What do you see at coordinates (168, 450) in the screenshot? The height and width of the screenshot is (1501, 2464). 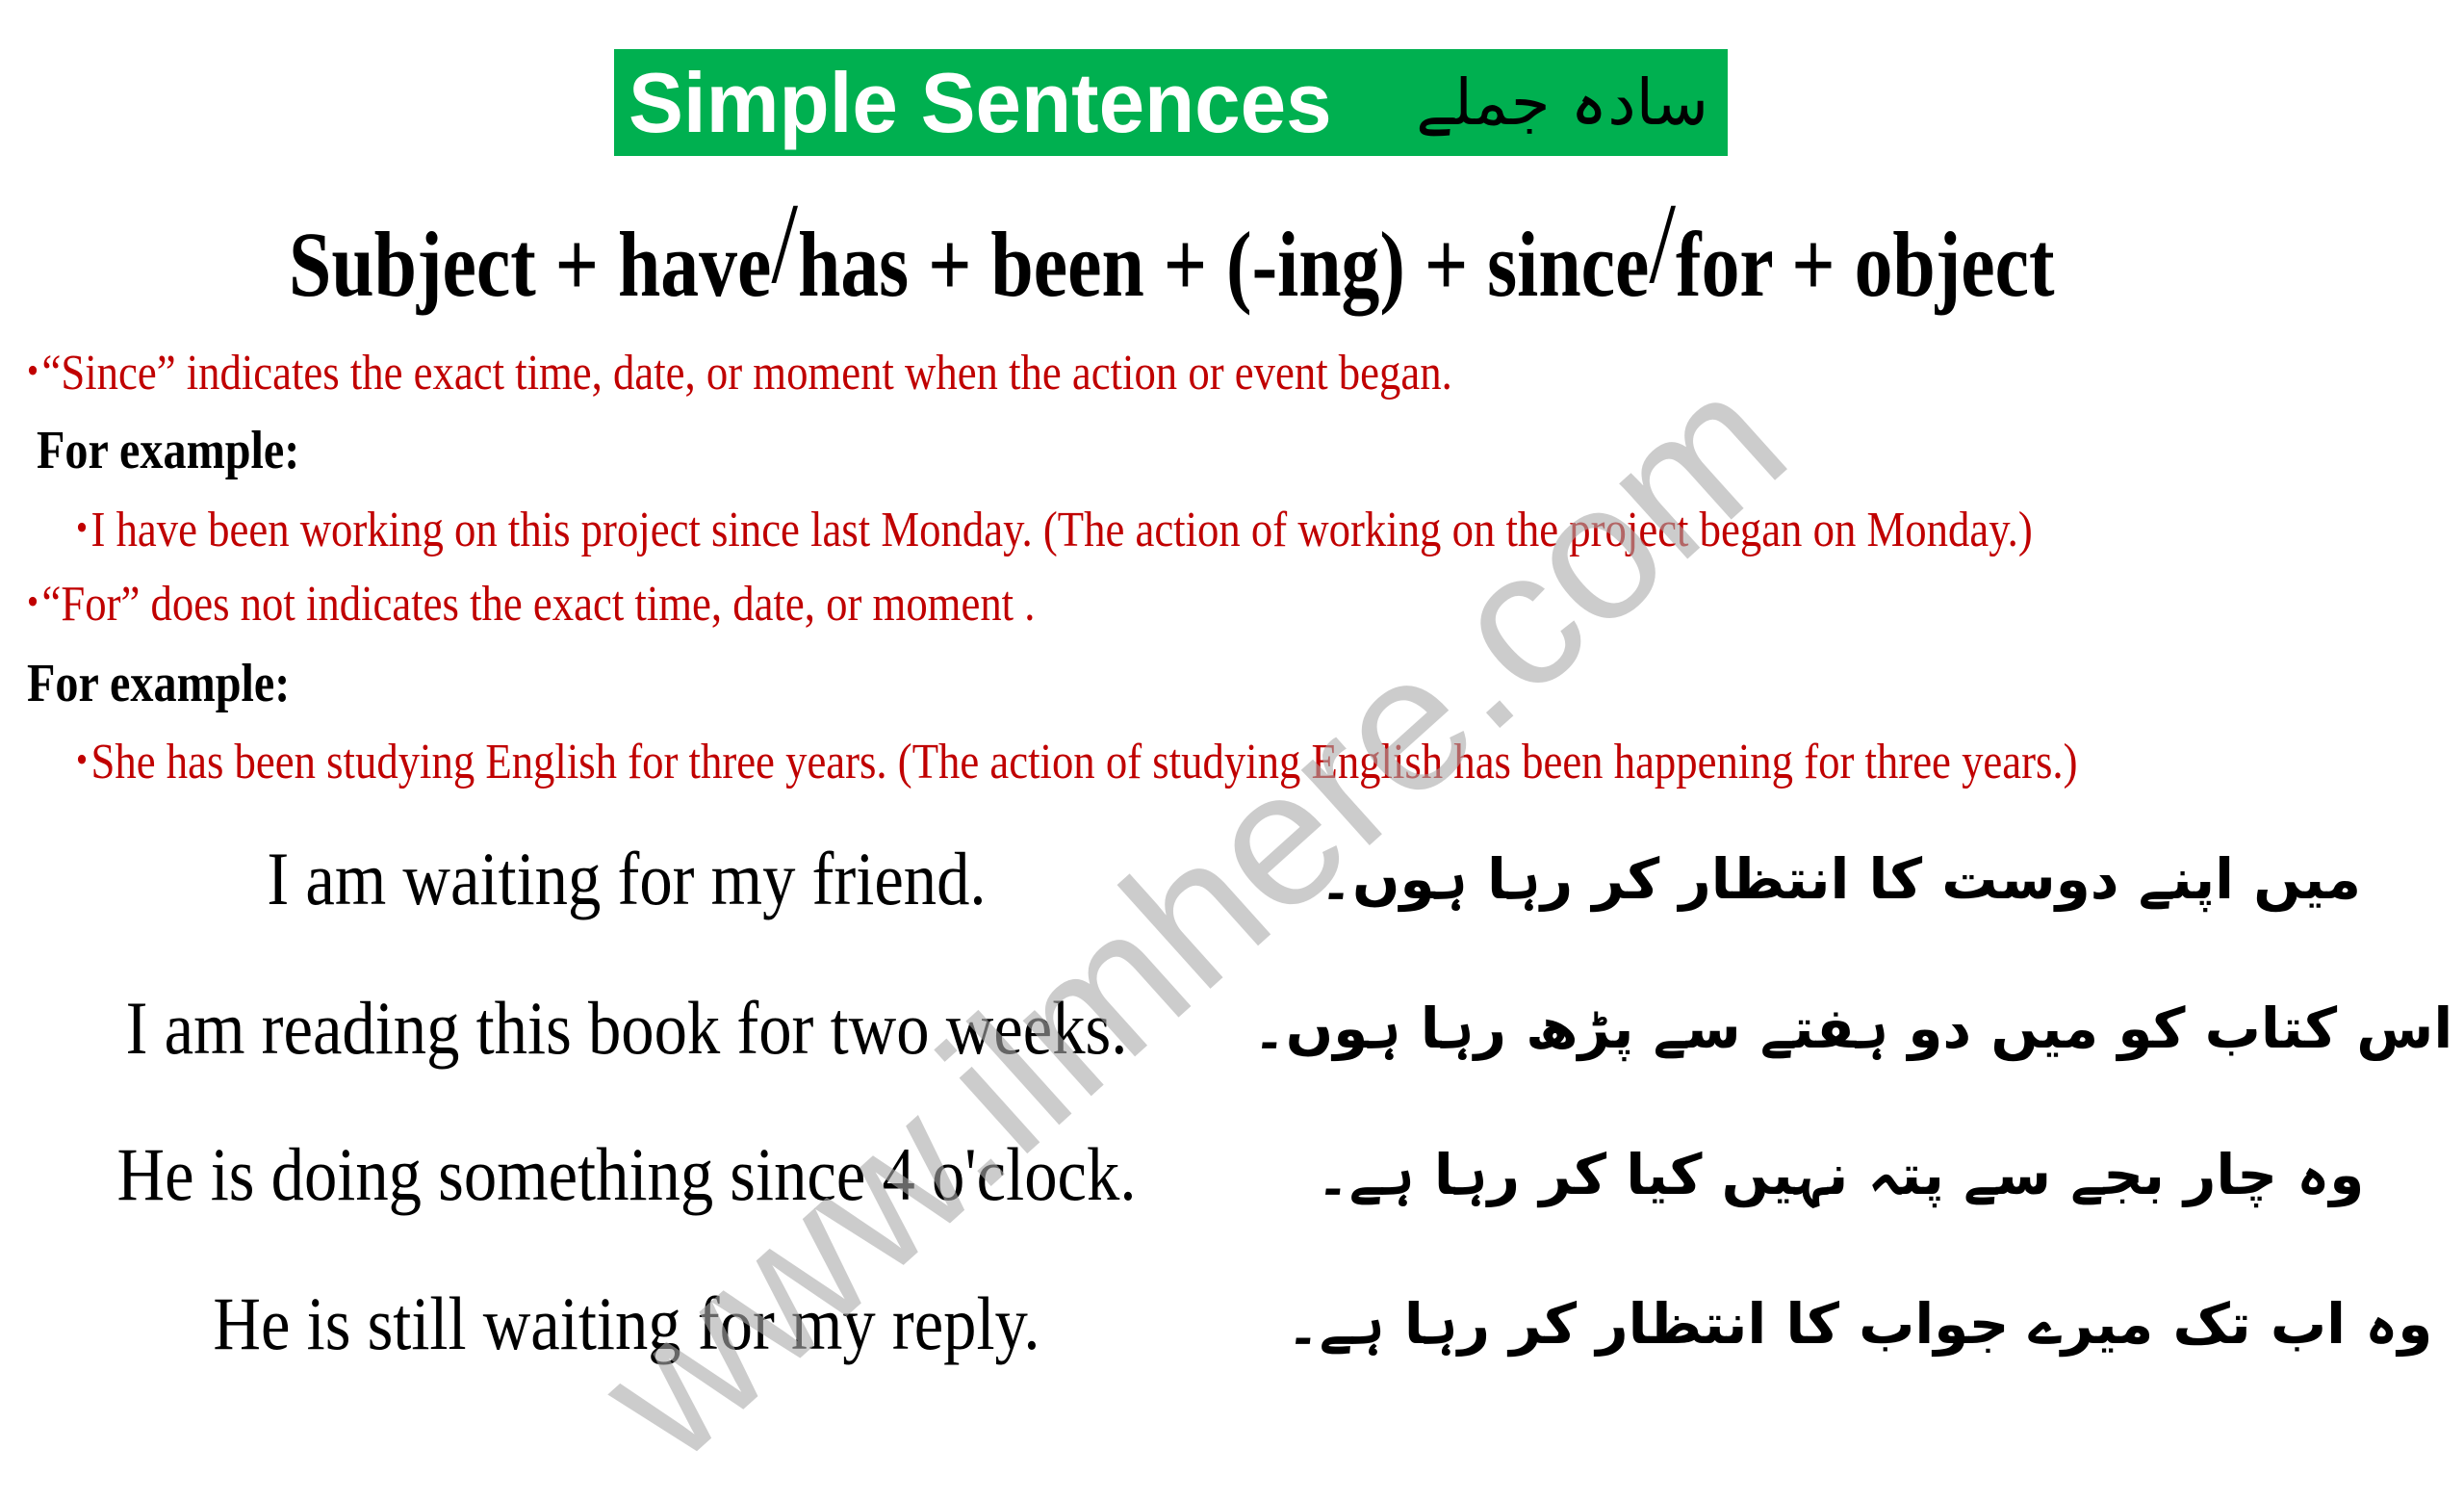 I see `for-example-label-1: For example:` at bounding box center [168, 450].